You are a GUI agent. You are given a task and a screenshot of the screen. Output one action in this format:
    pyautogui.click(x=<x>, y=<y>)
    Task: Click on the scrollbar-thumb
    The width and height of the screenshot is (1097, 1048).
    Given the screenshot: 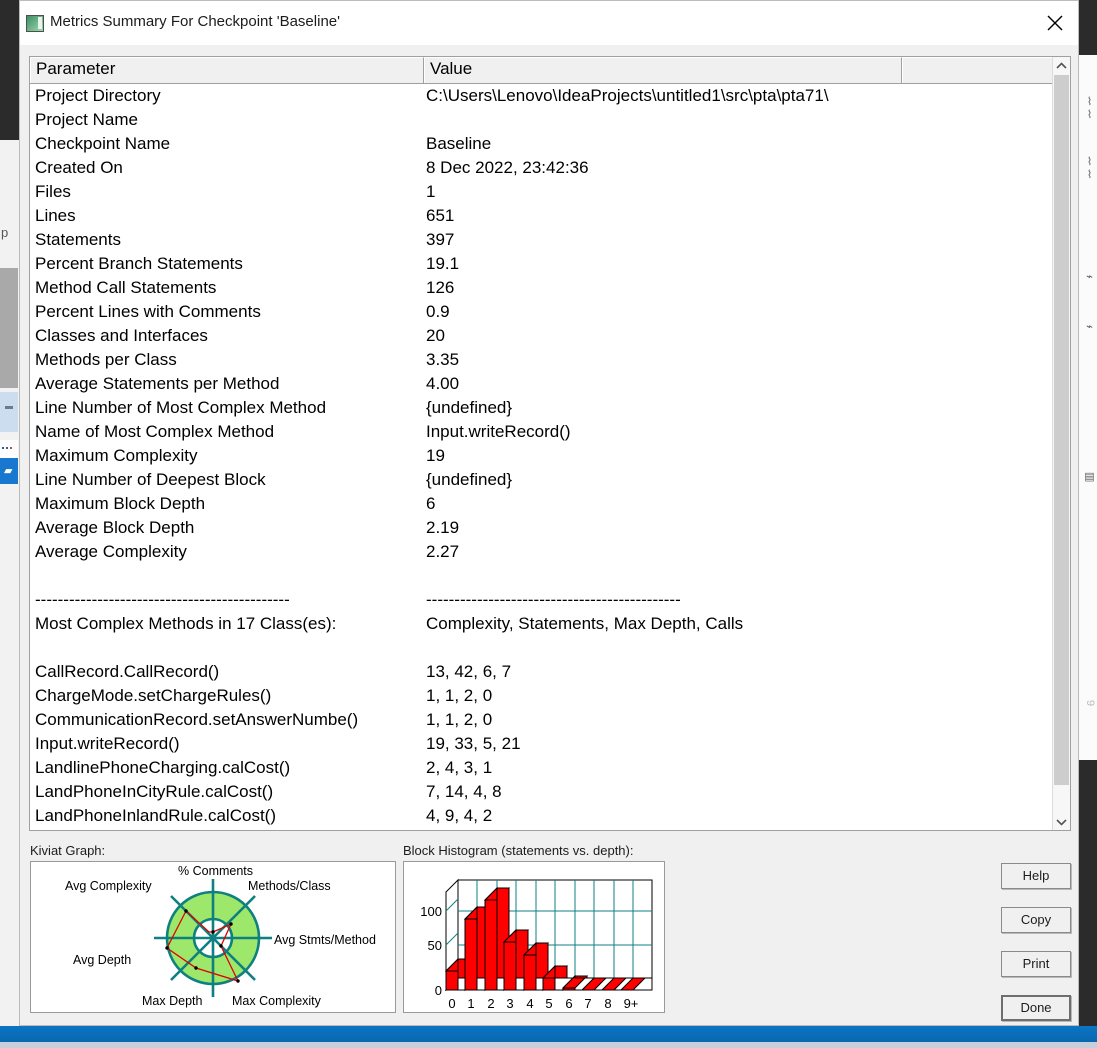 What is the action you would take?
    pyautogui.click(x=1061, y=430)
    